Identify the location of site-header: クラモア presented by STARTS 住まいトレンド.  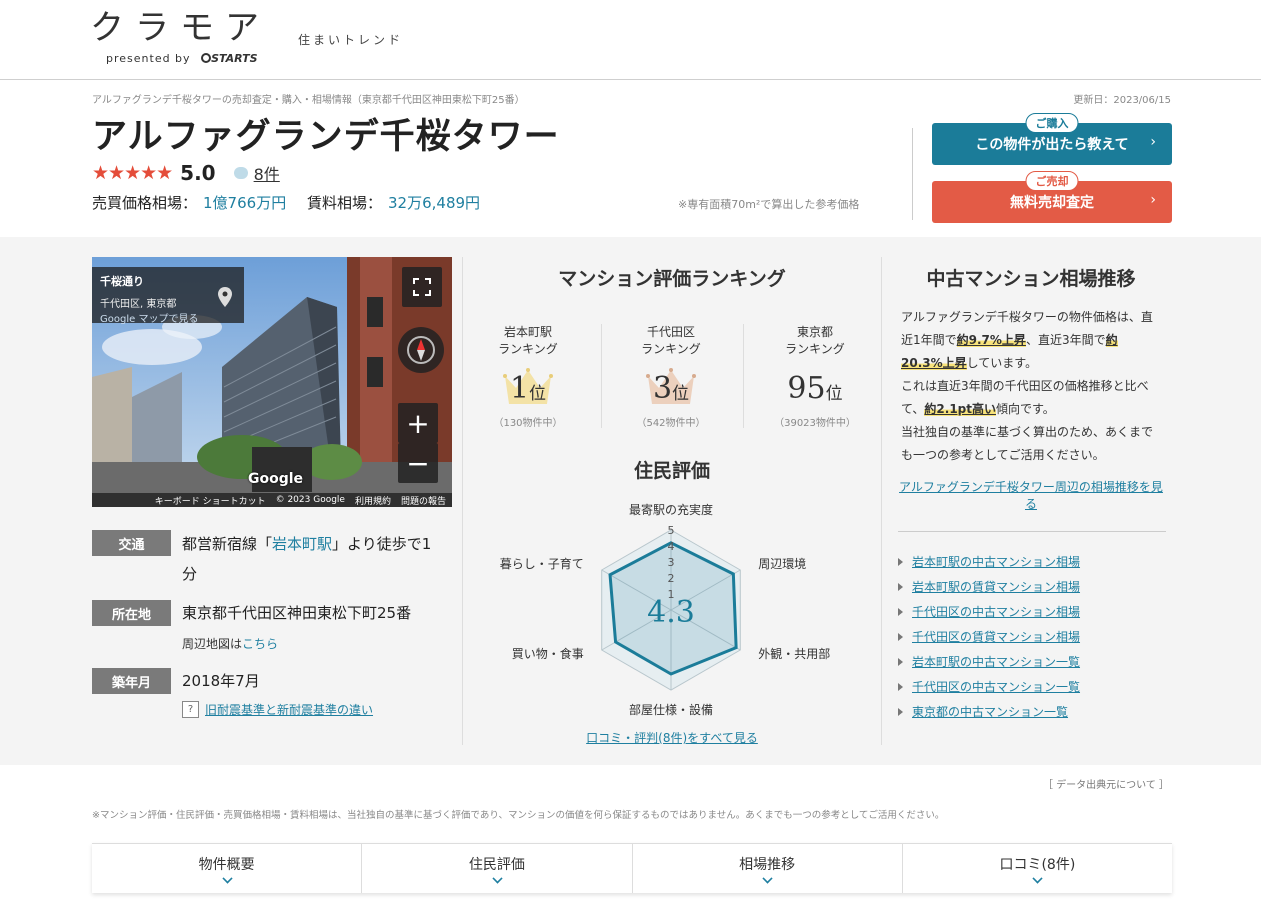
(630, 40).